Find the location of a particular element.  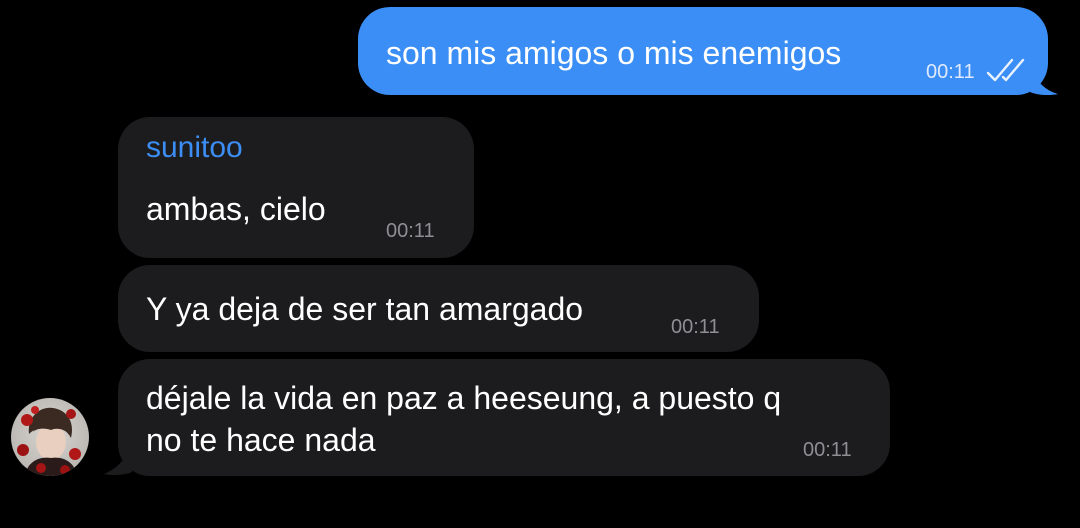

sender-avatar is located at coordinates (50, 437).